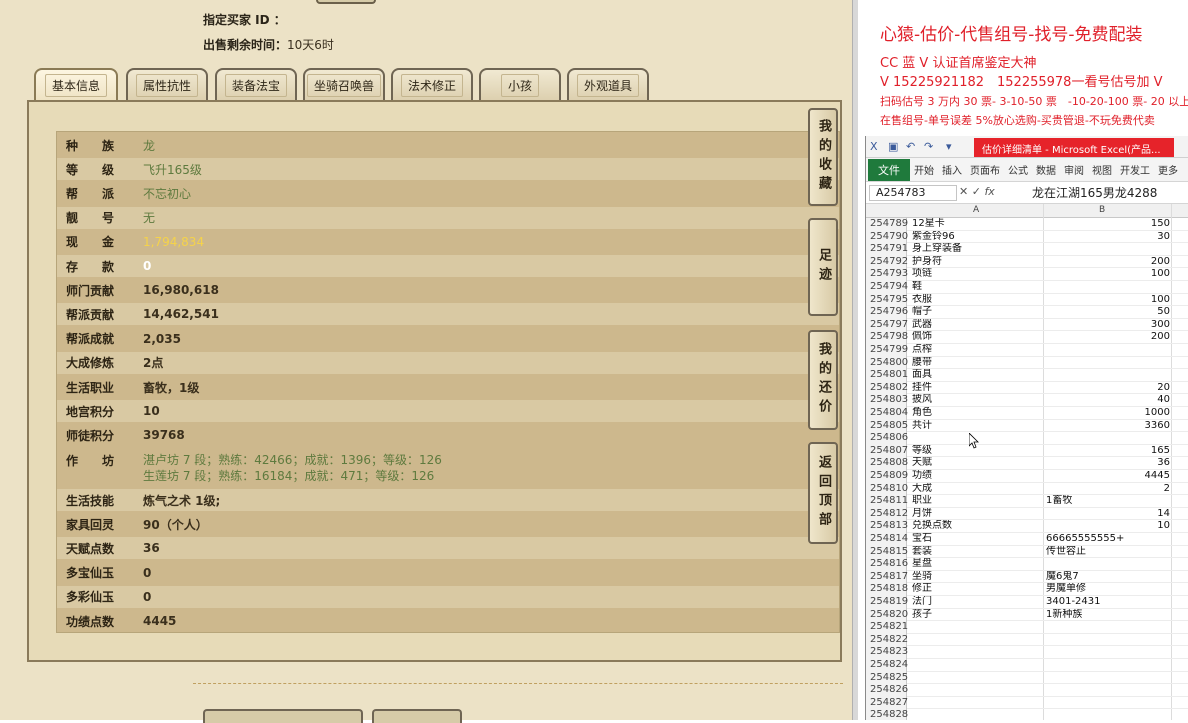 This screenshot has height=723, width=1188. Describe the element at coordinates (1102, 169) in the screenshot. I see `ribbon-tab-view: 视图` at that location.